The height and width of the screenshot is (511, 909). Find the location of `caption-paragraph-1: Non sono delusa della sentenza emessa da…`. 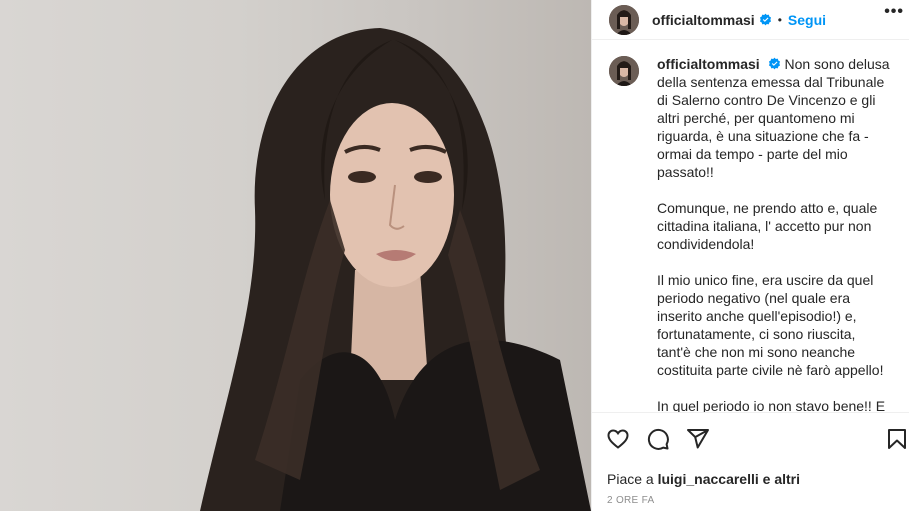

caption-paragraph-1: Non sono delusa della sentenza emessa da… is located at coordinates (773, 118).